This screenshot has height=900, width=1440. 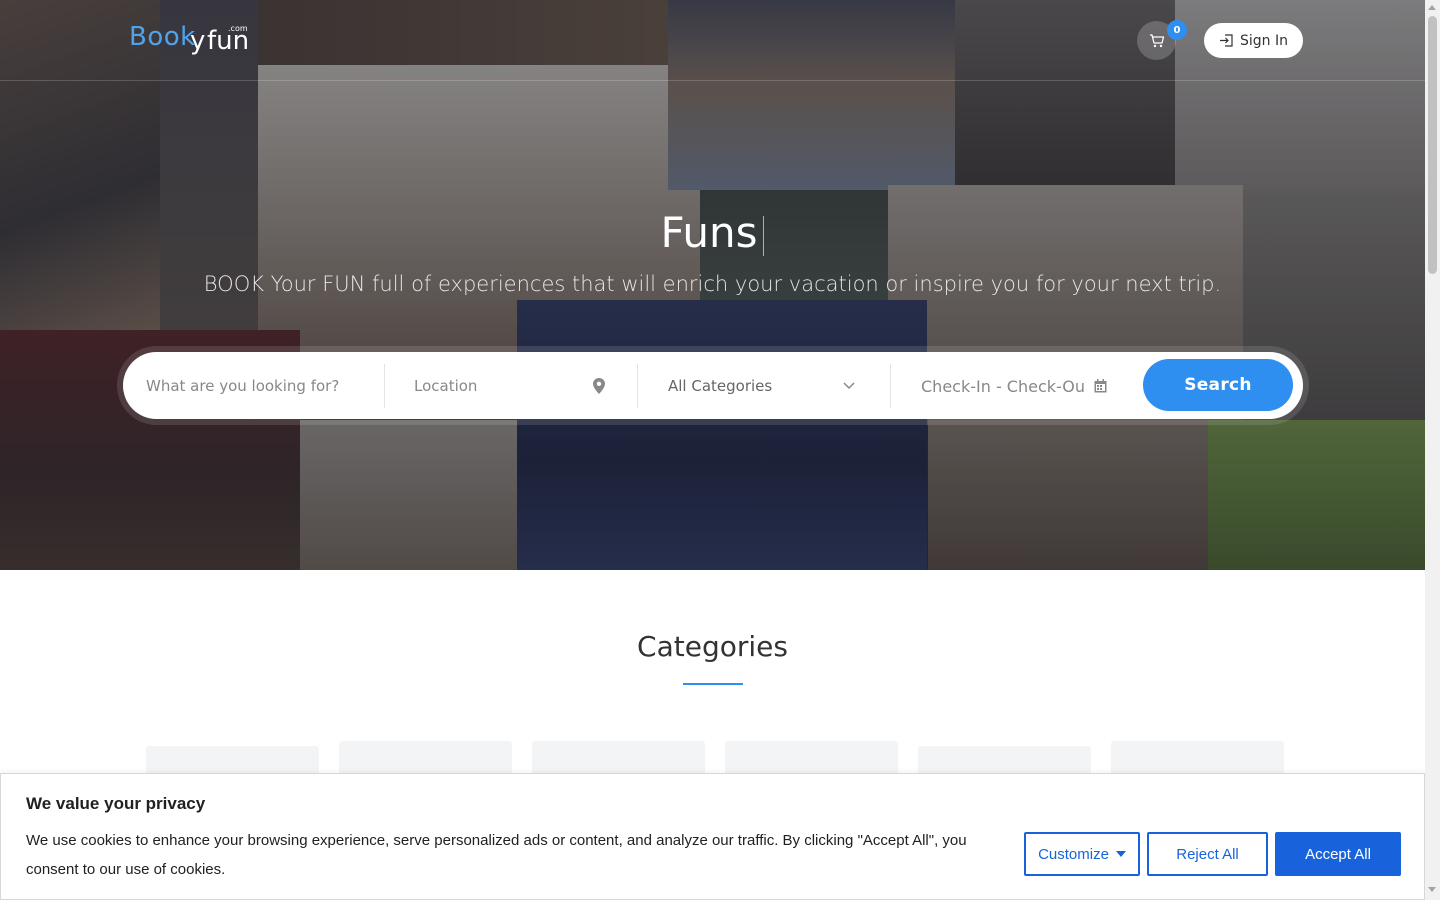 I want to click on search-bar: All Categories Search, so click(x=713, y=385).